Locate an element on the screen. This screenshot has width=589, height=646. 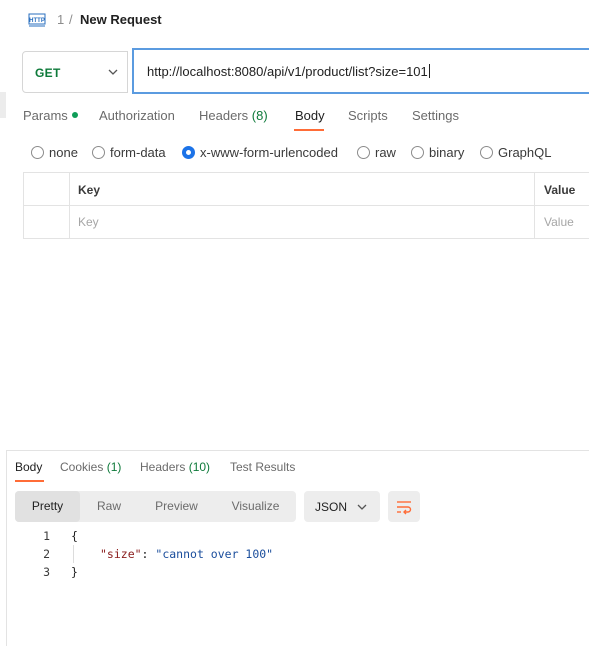
view-preview-button: Preview is located at coordinates (176, 506).